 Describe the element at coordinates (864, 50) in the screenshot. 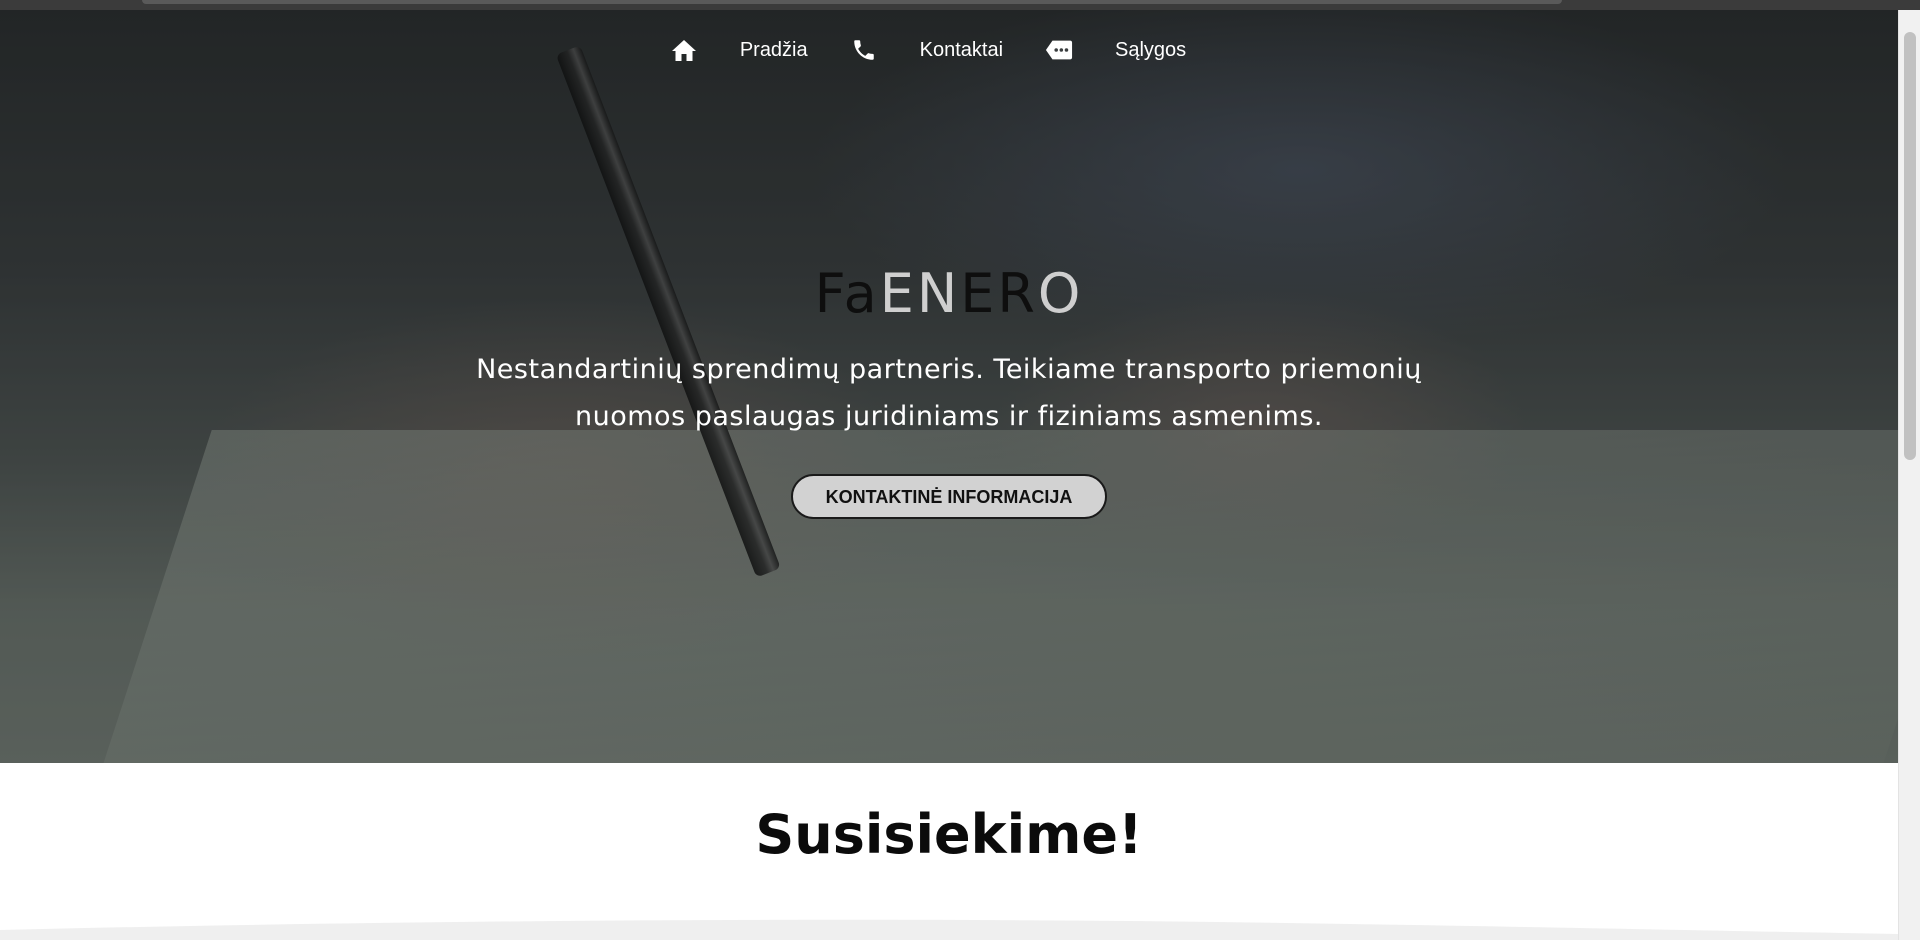

I see `phone-icon` at that location.